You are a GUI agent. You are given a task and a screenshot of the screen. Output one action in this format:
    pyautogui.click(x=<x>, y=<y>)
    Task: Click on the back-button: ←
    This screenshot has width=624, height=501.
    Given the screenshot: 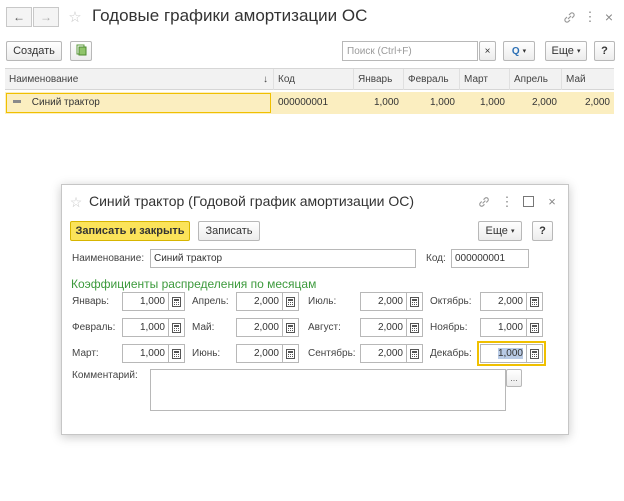 What is the action you would take?
    pyautogui.click(x=19, y=17)
    